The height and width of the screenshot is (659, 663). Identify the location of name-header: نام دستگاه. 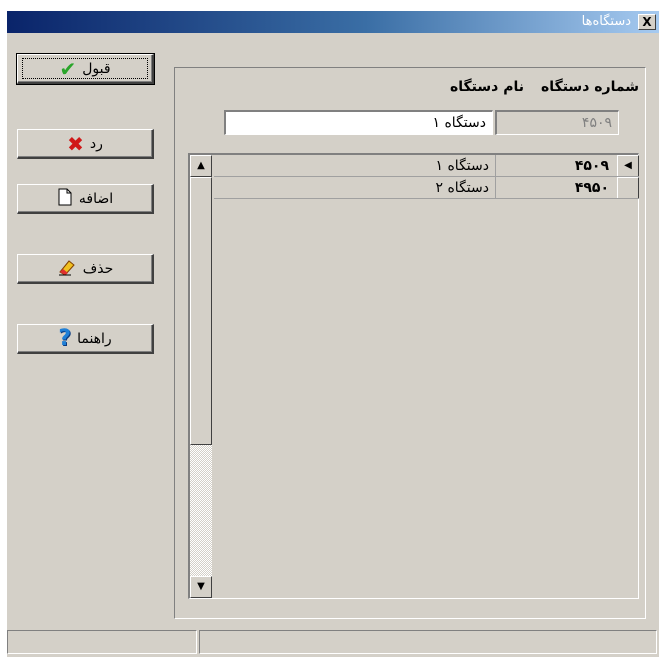
(487, 87).